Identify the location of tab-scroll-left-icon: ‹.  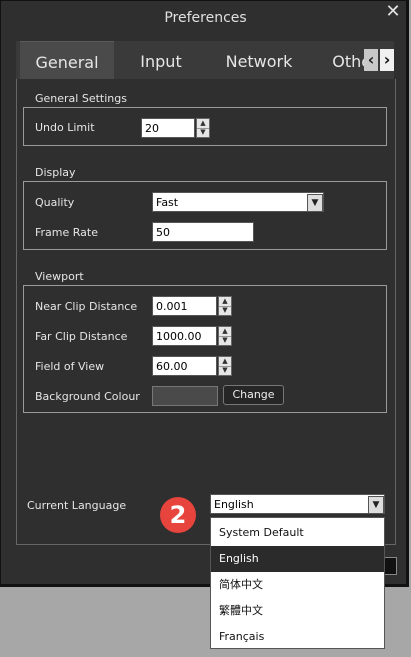
(371, 60).